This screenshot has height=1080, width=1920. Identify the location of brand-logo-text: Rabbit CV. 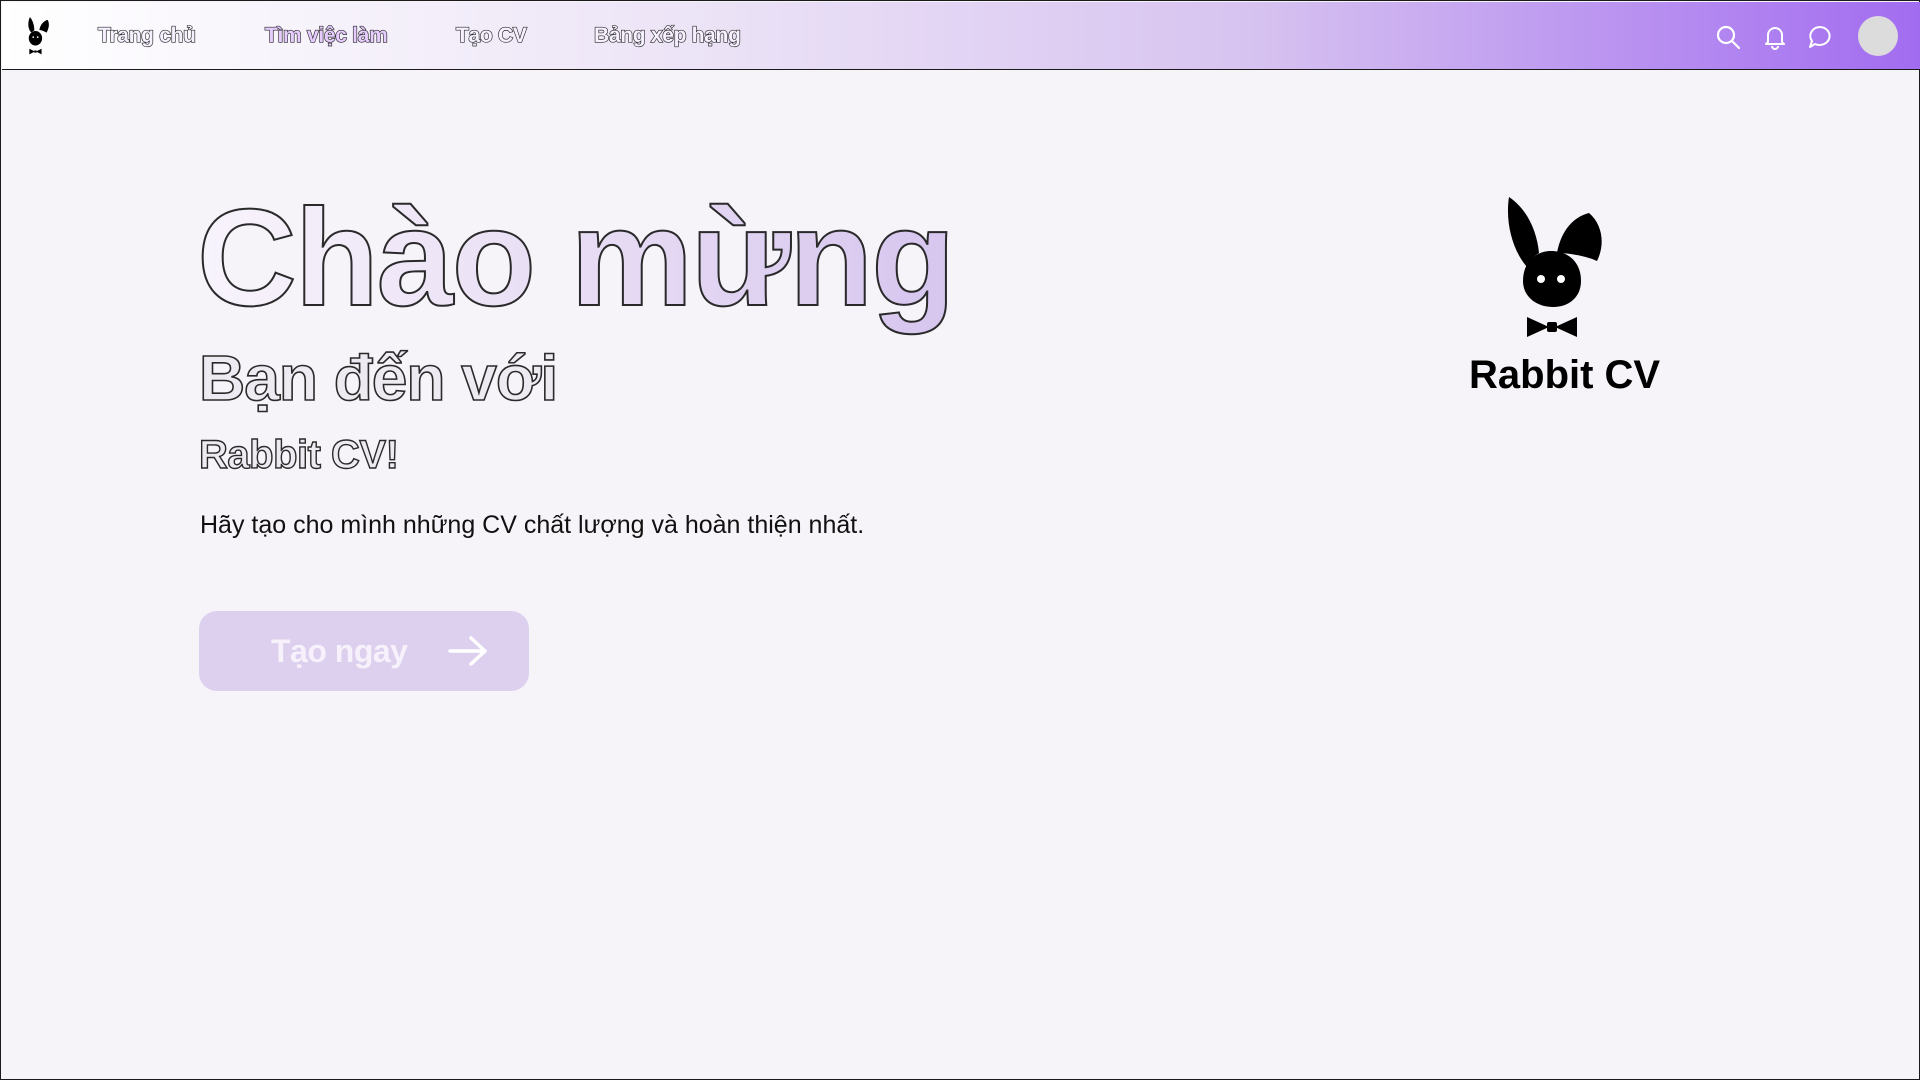
(1565, 375).